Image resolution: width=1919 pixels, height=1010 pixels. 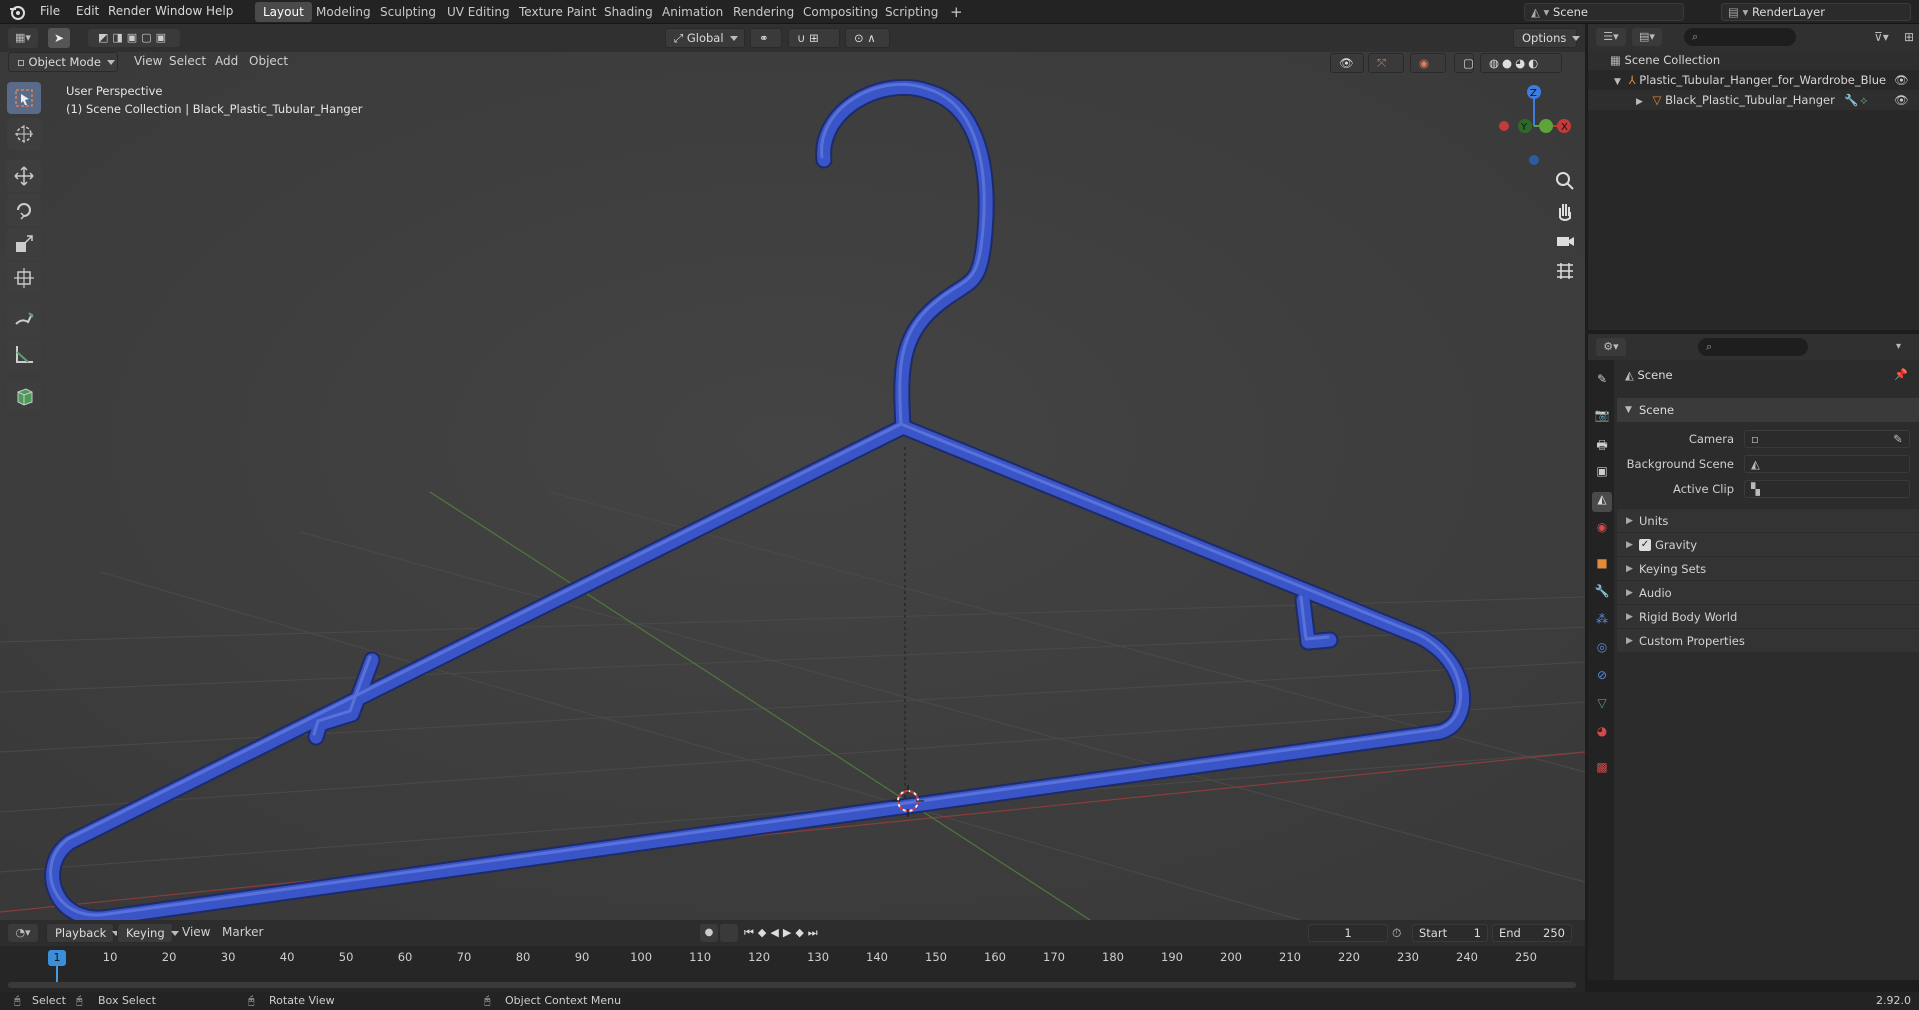 I want to click on options-button: Options, so click(x=1547, y=38).